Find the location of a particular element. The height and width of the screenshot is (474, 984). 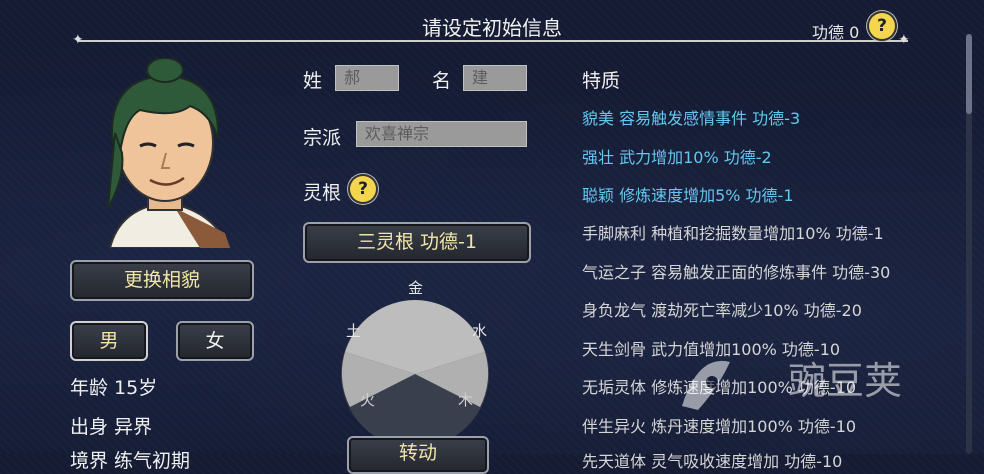

sect-input: 欢喜禅宗 is located at coordinates (441, 134).